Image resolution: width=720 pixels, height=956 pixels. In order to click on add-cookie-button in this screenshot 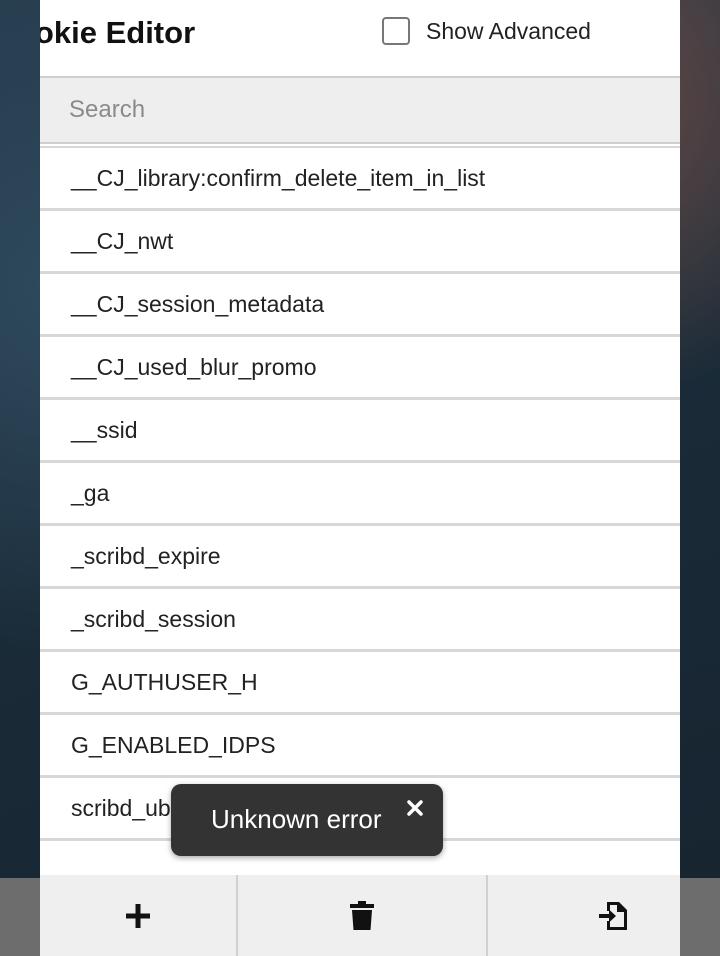, I will do `click(139, 915)`.